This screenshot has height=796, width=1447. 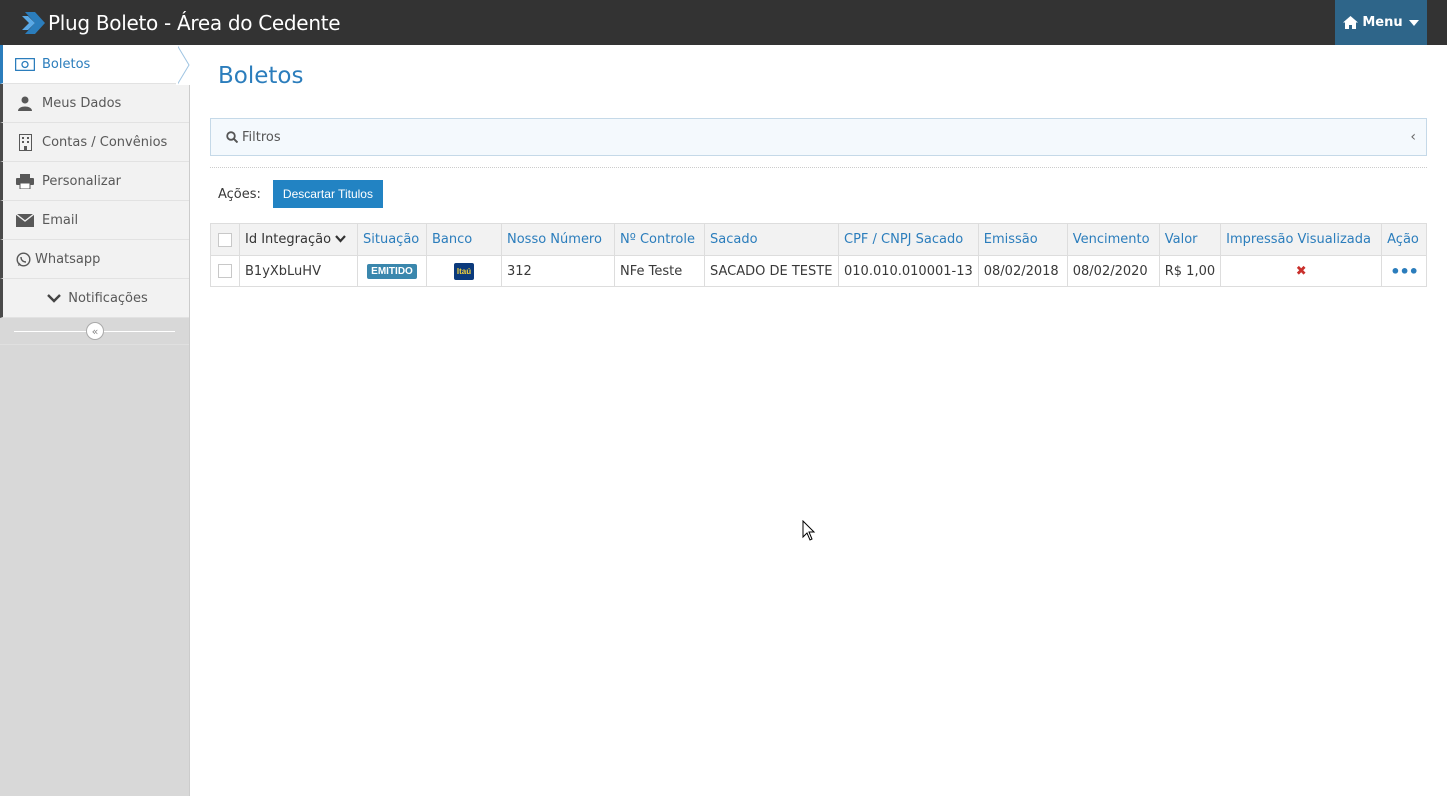 I want to click on sidebar-item-whatsapp: Whatsapp, so click(x=94, y=259).